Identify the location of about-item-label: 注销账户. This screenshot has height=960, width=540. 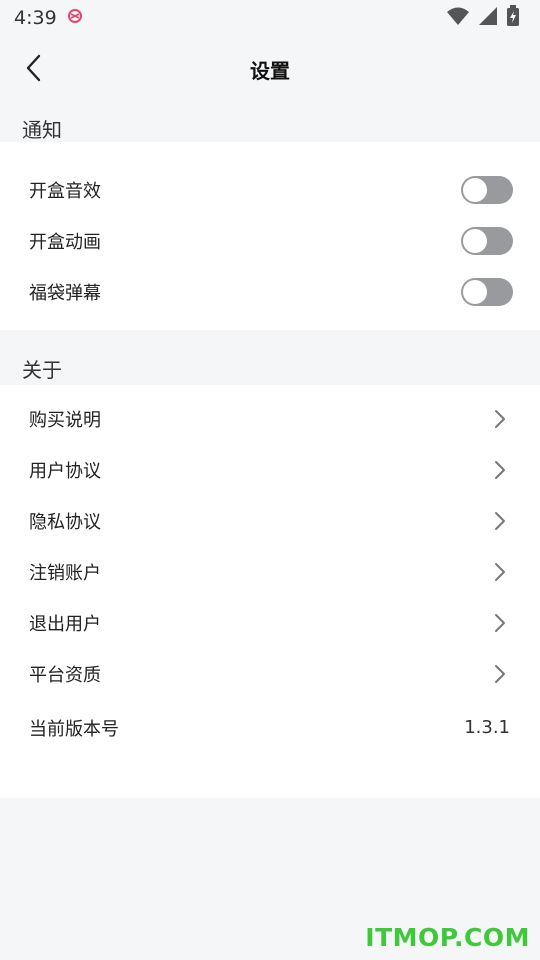
(65, 573).